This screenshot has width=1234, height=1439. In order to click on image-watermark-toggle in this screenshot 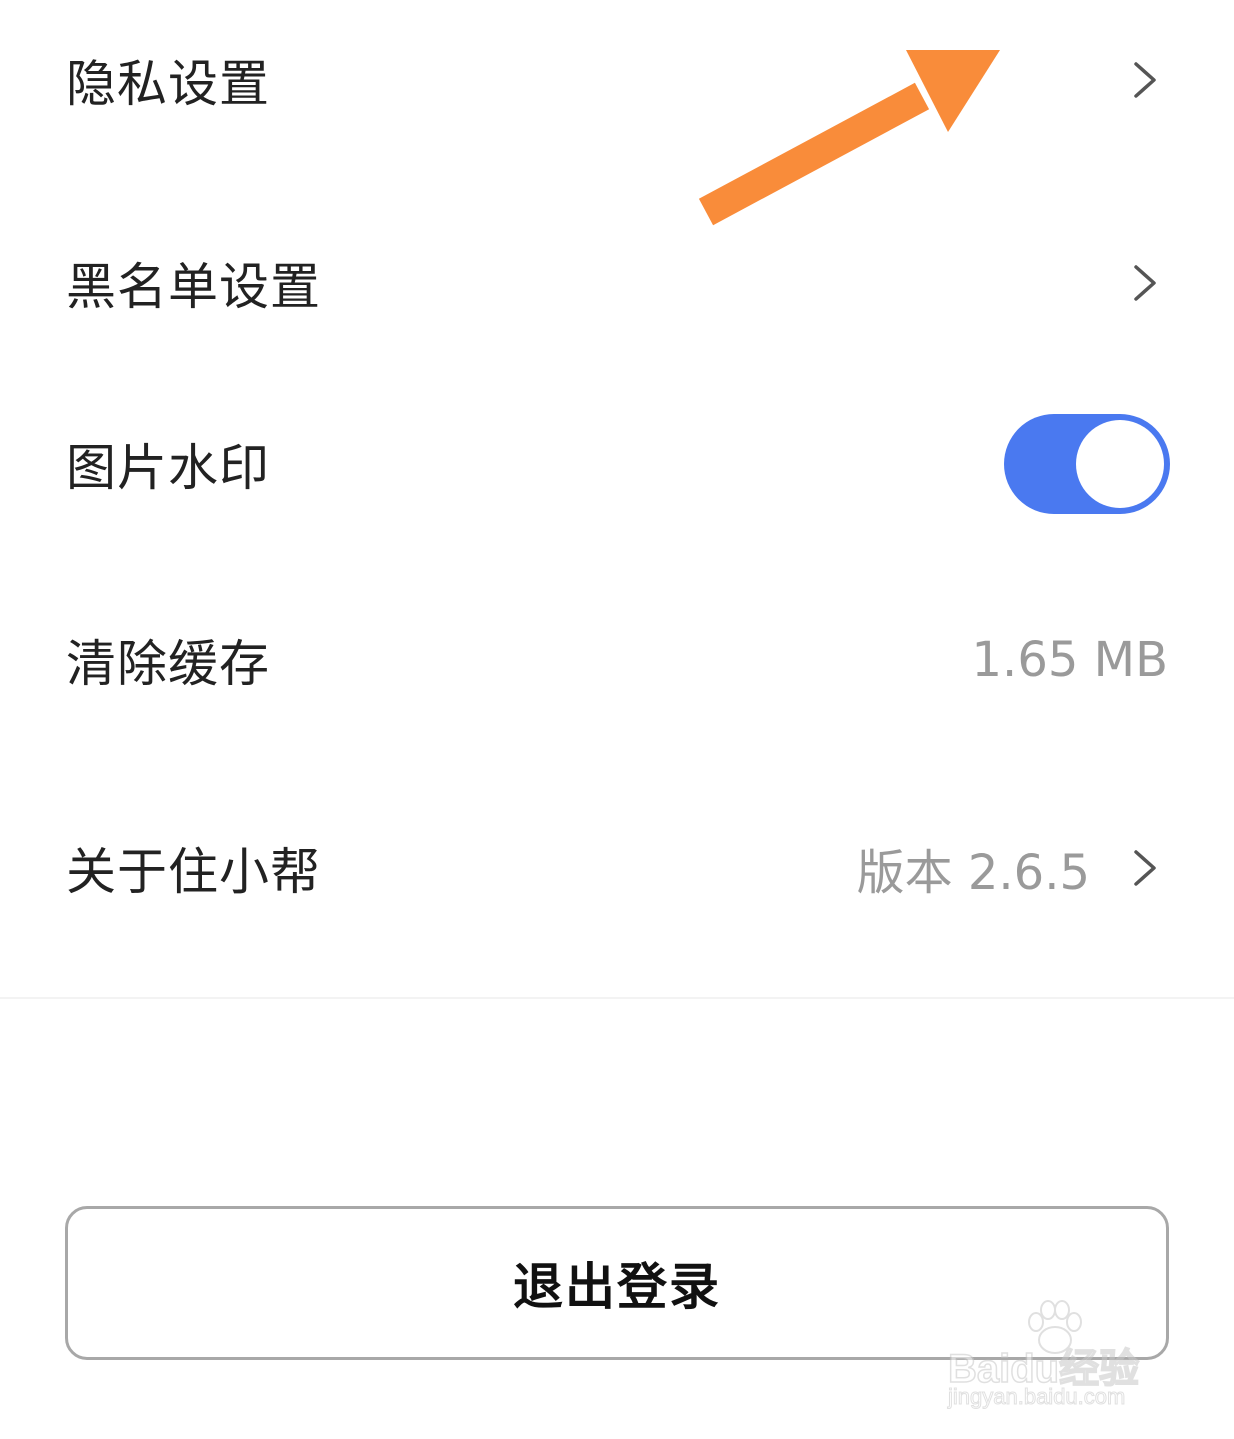, I will do `click(1087, 464)`.